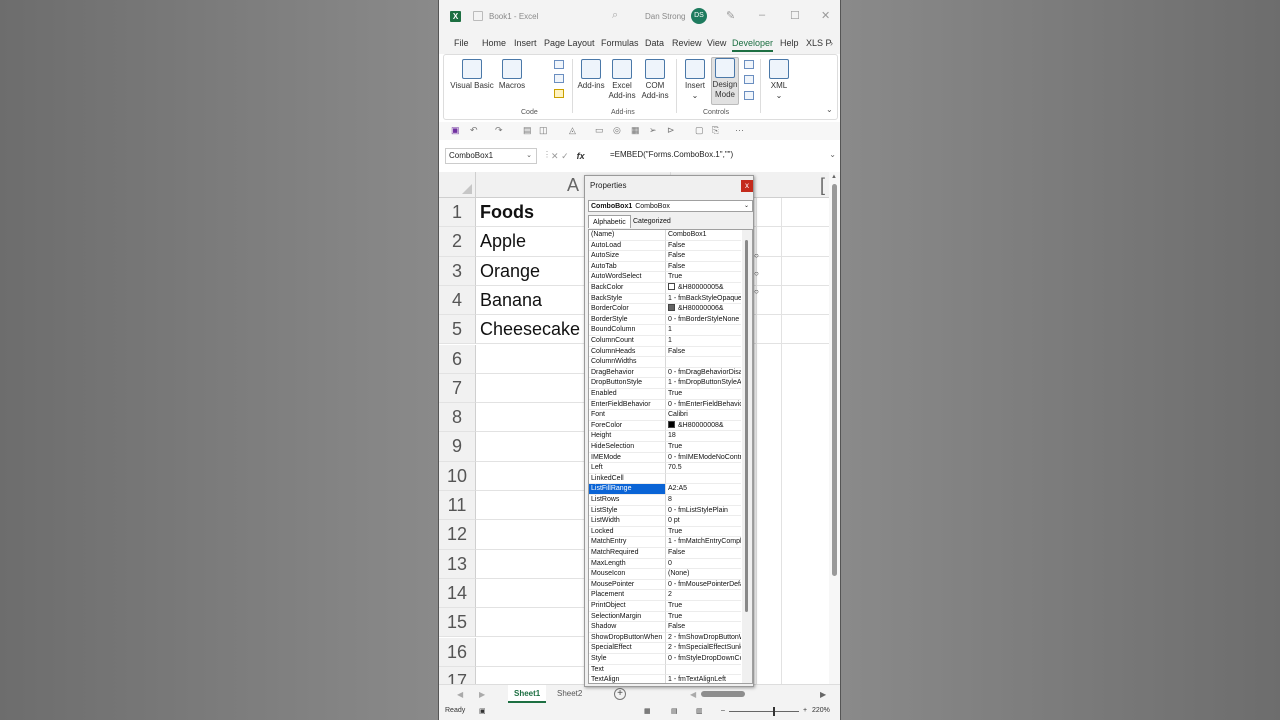 This screenshot has height=720, width=1280. What do you see at coordinates (703, 299) in the screenshot?
I see `property-value: 1 - fmBackStyleOpaque` at bounding box center [703, 299].